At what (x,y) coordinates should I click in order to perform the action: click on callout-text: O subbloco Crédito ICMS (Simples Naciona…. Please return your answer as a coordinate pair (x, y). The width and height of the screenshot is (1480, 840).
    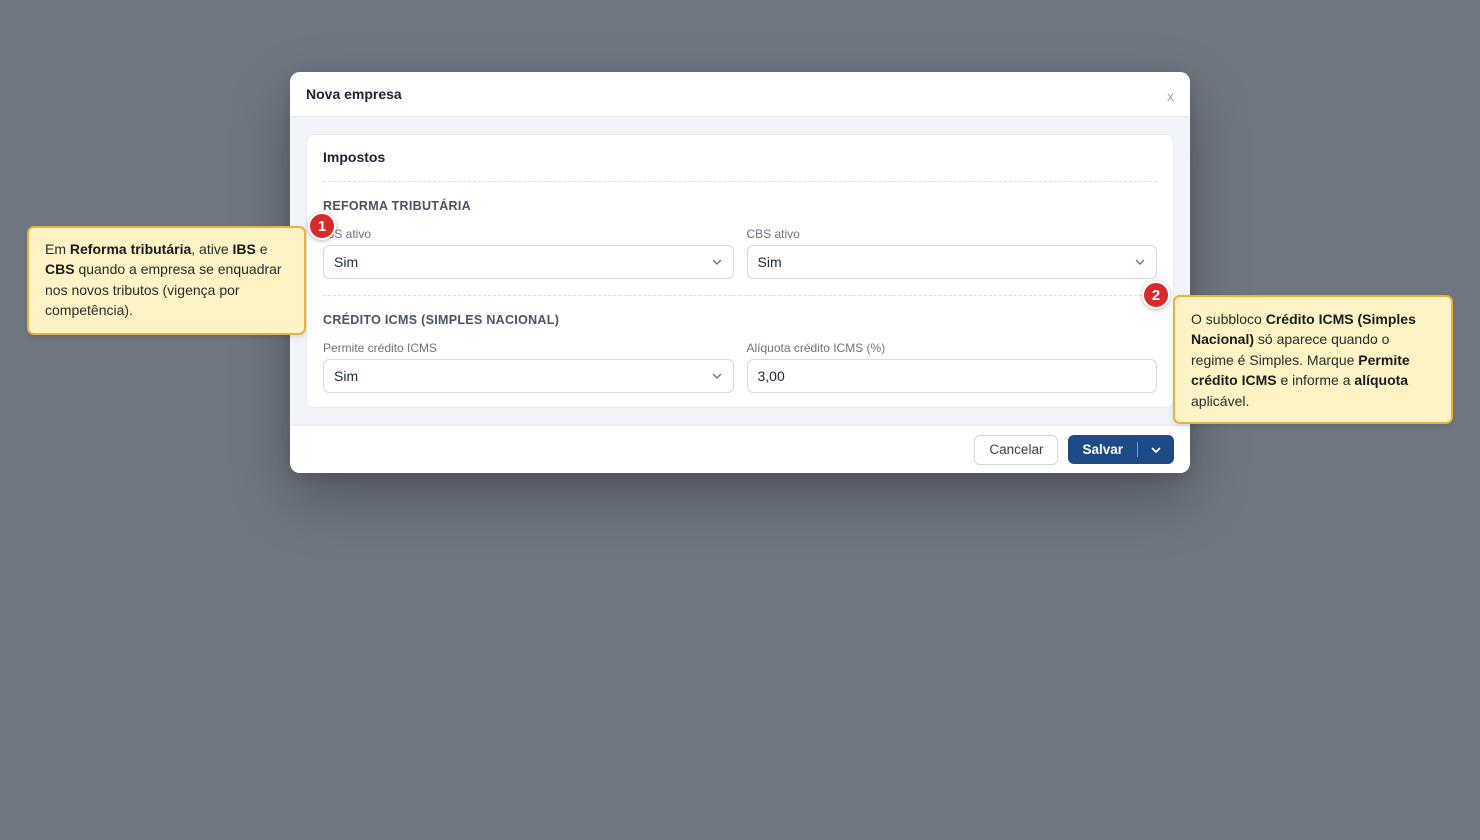
    Looking at the image, I should click on (1303, 360).